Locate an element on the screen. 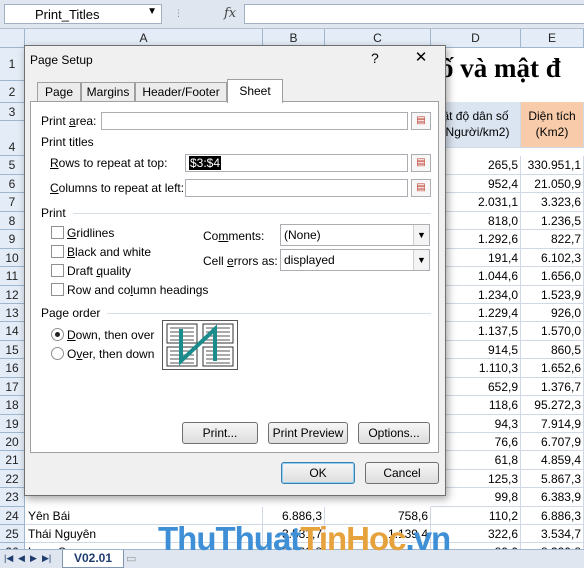 The image size is (584, 568). cell-errors-select: displayed ▼ is located at coordinates (355, 260).